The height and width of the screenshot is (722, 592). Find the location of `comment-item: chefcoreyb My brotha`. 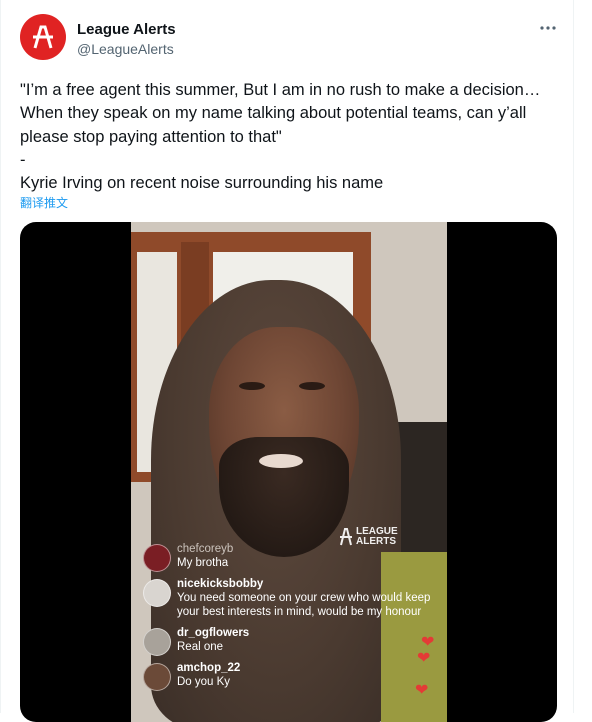

comment-item: chefcoreyb My brotha is located at coordinates (288, 557).